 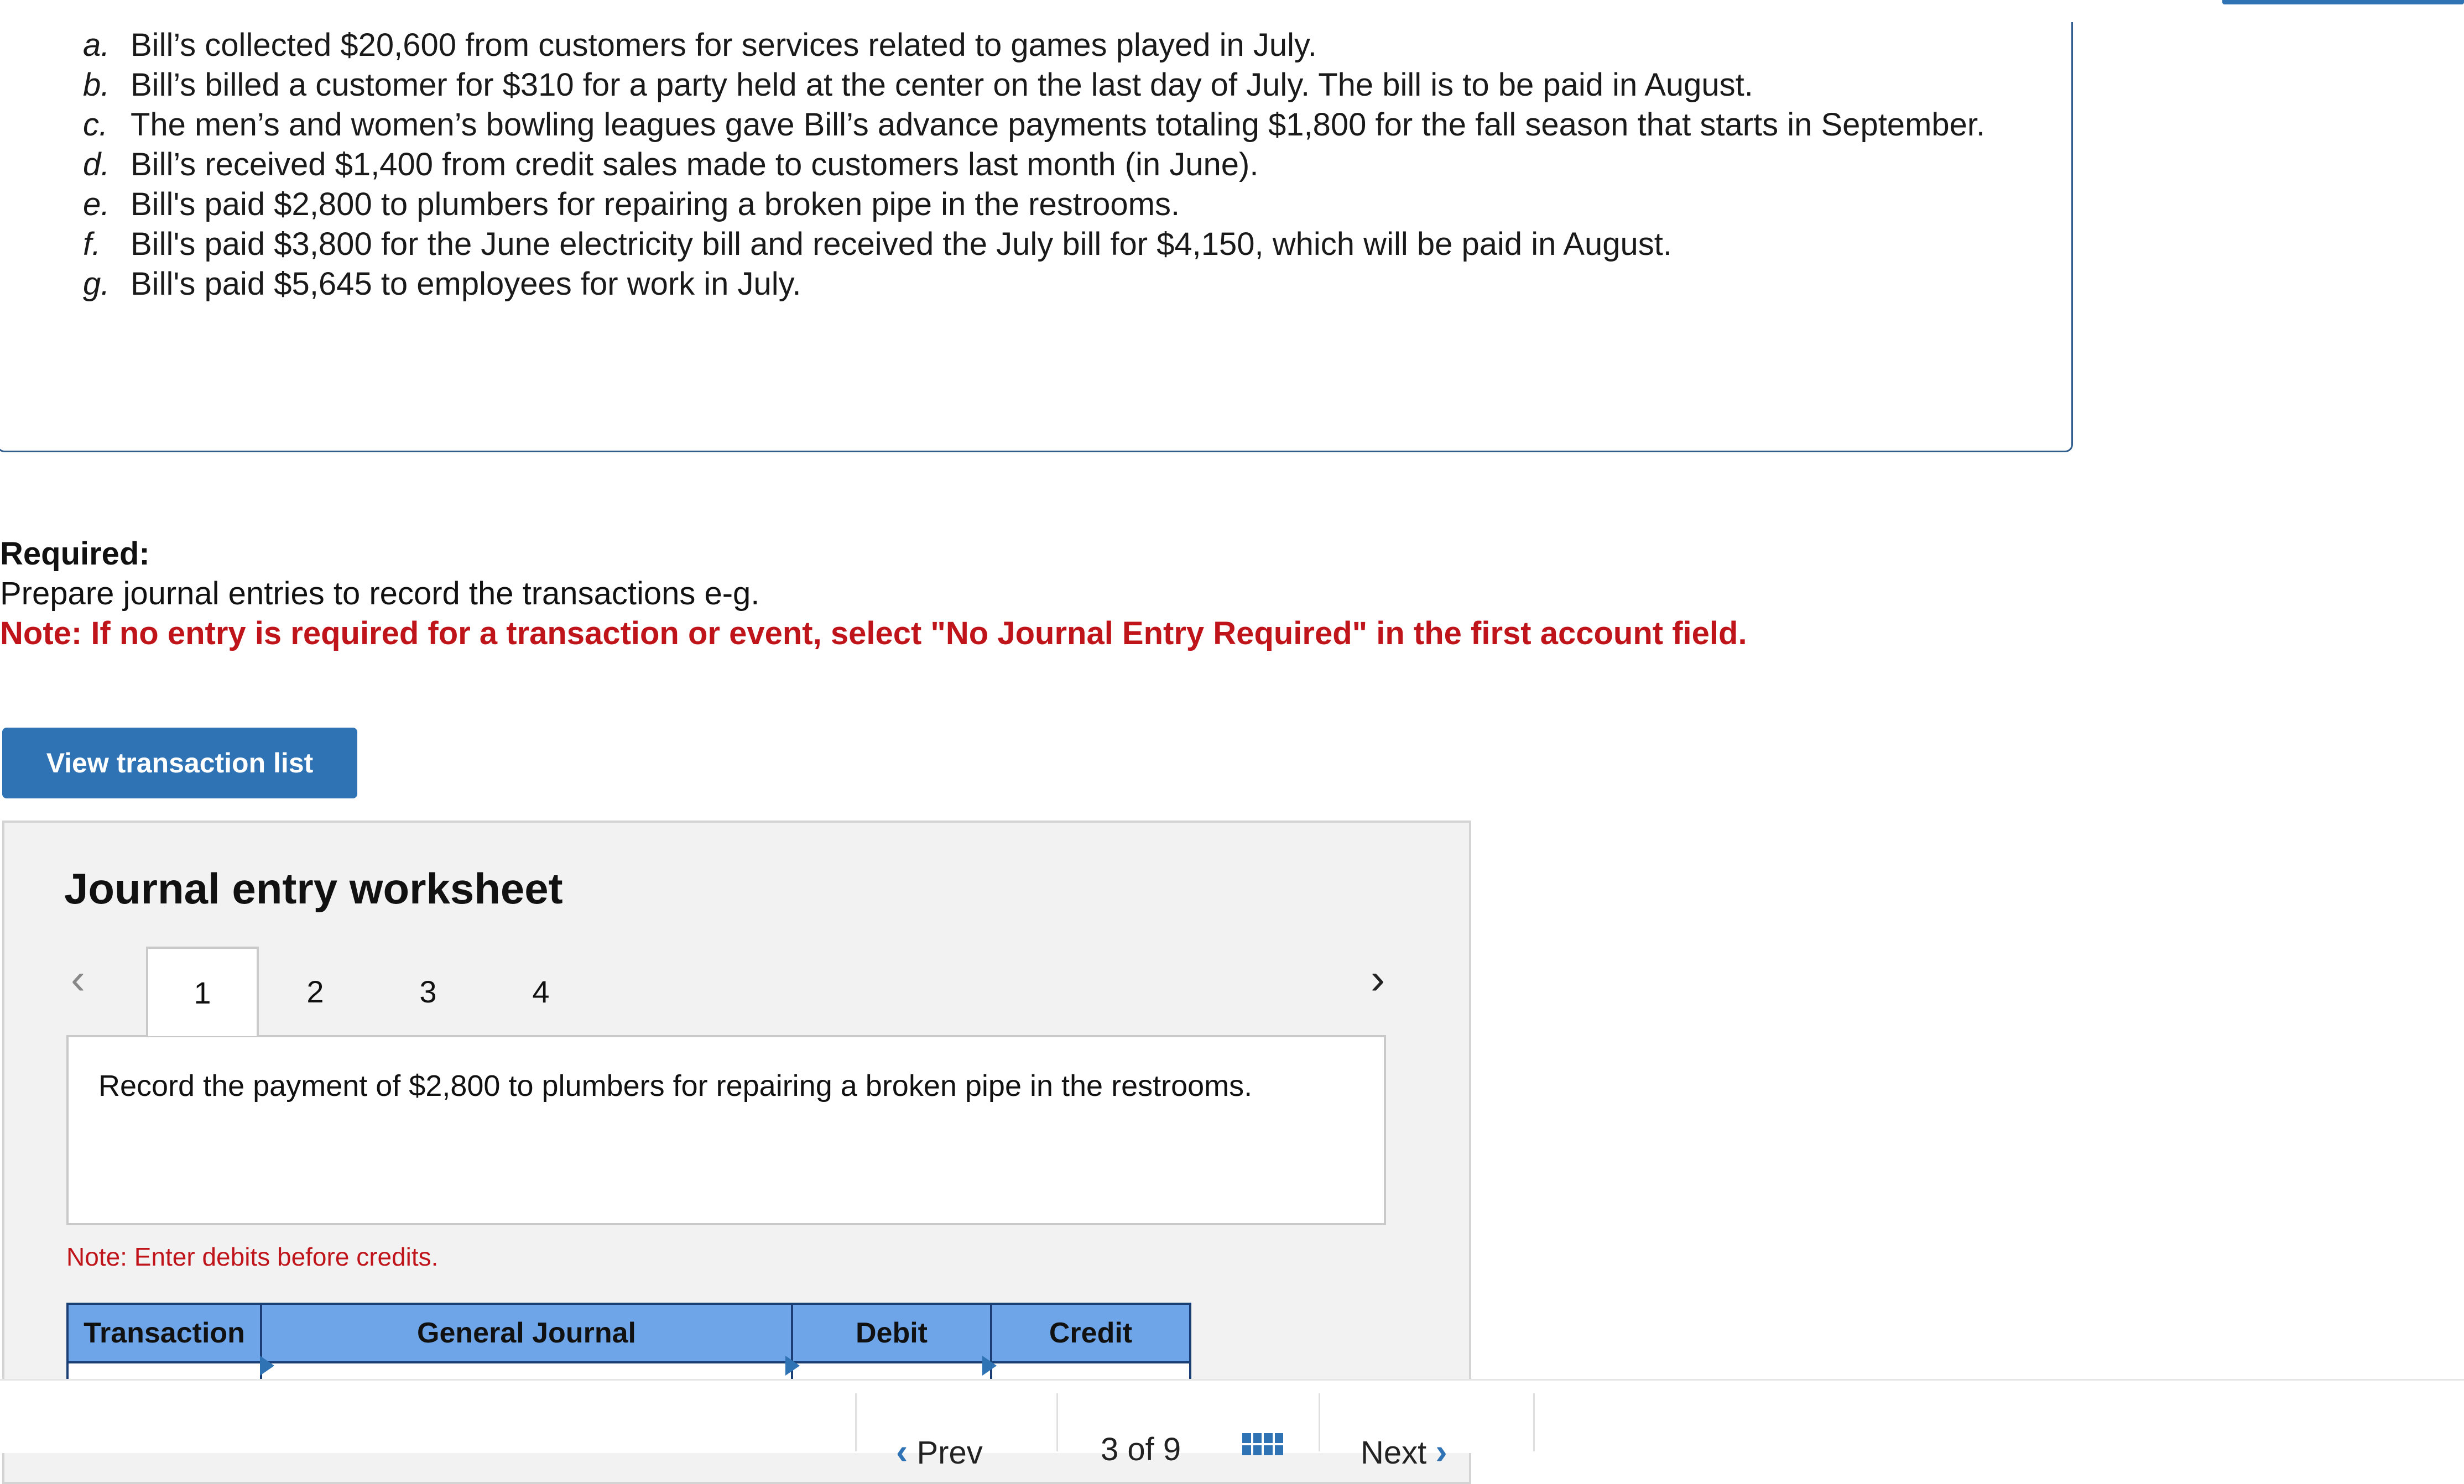 What do you see at coordinates (164, 1333) in the screenshot?
I see `col-transaction: Transaction` at bounding box center [164, 1333].